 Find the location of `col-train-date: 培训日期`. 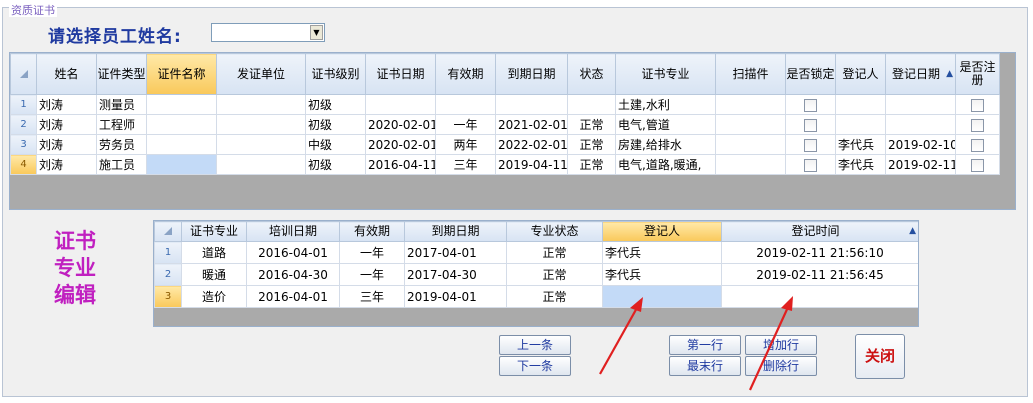

col-train-date: 培训日期 is located at coordinates (293, 231).